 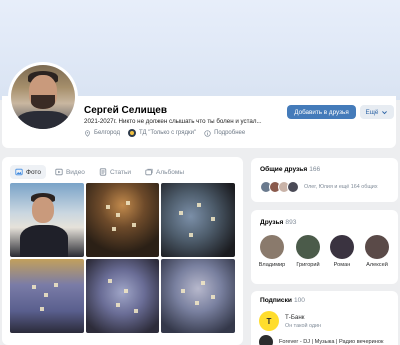 I want to click on details-link: Подробнее, so click(x=224, y=133).